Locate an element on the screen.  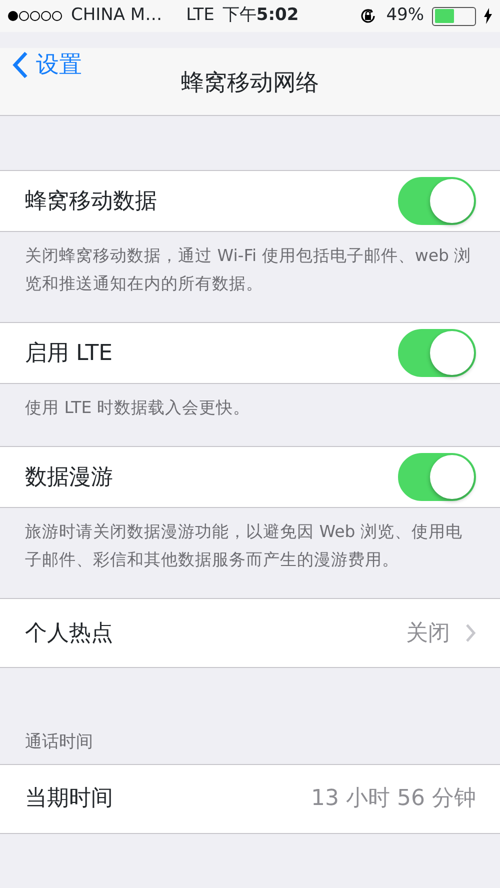
battery-percent: 49% is located at coordinates (405, 16).